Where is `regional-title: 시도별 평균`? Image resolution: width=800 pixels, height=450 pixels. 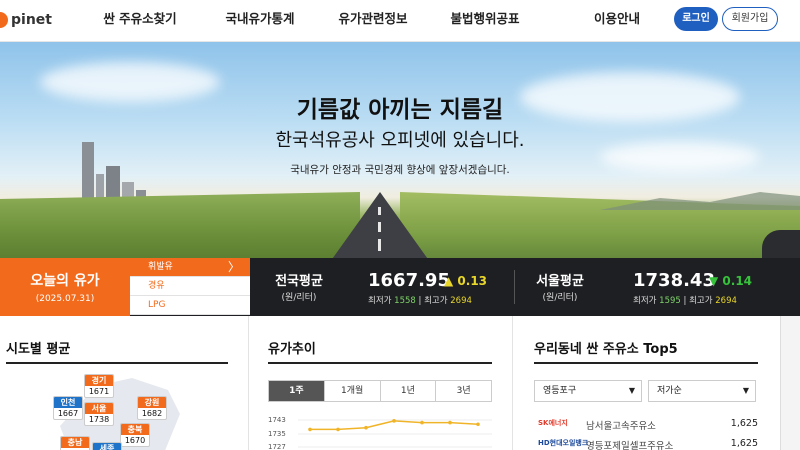
regional-title: 시도별 평균 is located at coordinates (38, 349).